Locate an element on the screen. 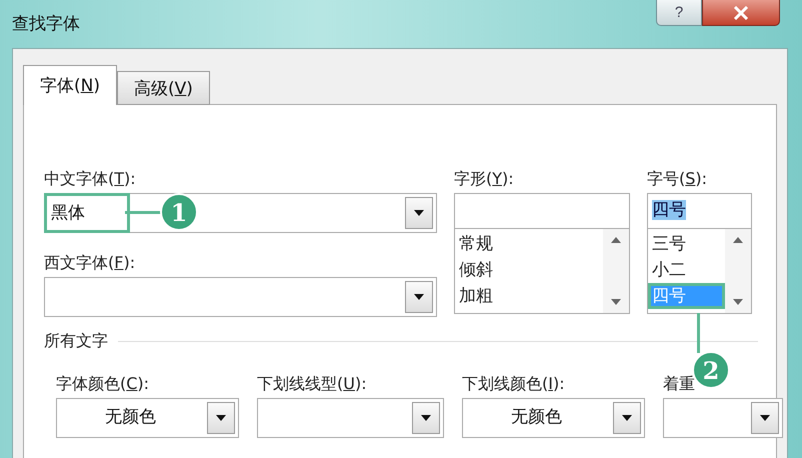 The image size is (802, 458). section-title: 所有文字 is located at coordinates (76, 341).